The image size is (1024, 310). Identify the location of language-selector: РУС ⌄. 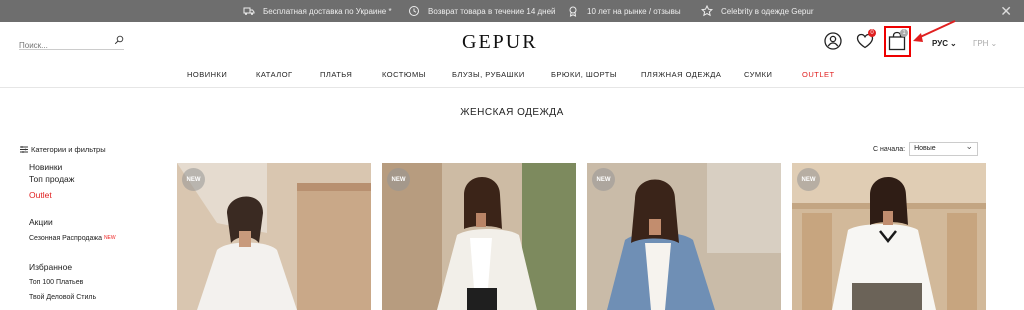
(944, 43).